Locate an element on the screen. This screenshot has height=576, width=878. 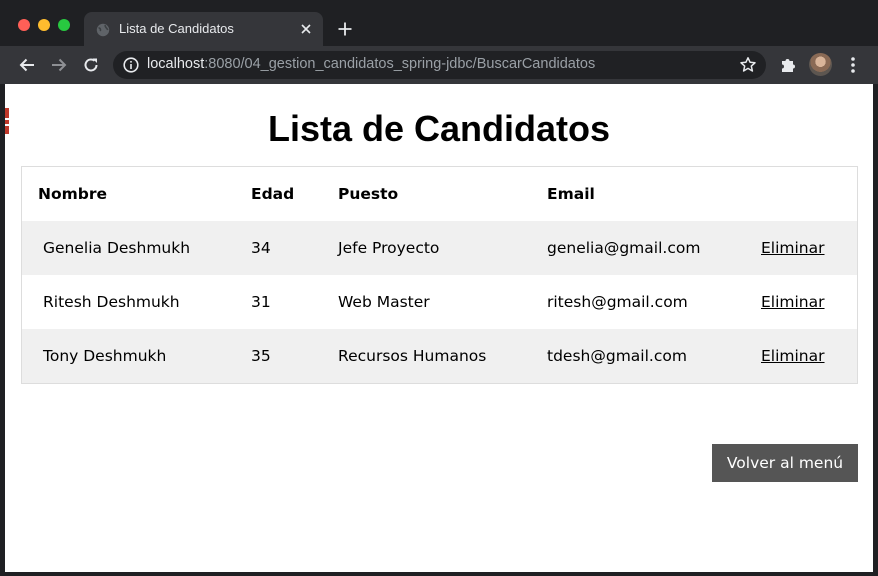
cell-email: tdesh@gmail.com is located at coordinates (617, 356).